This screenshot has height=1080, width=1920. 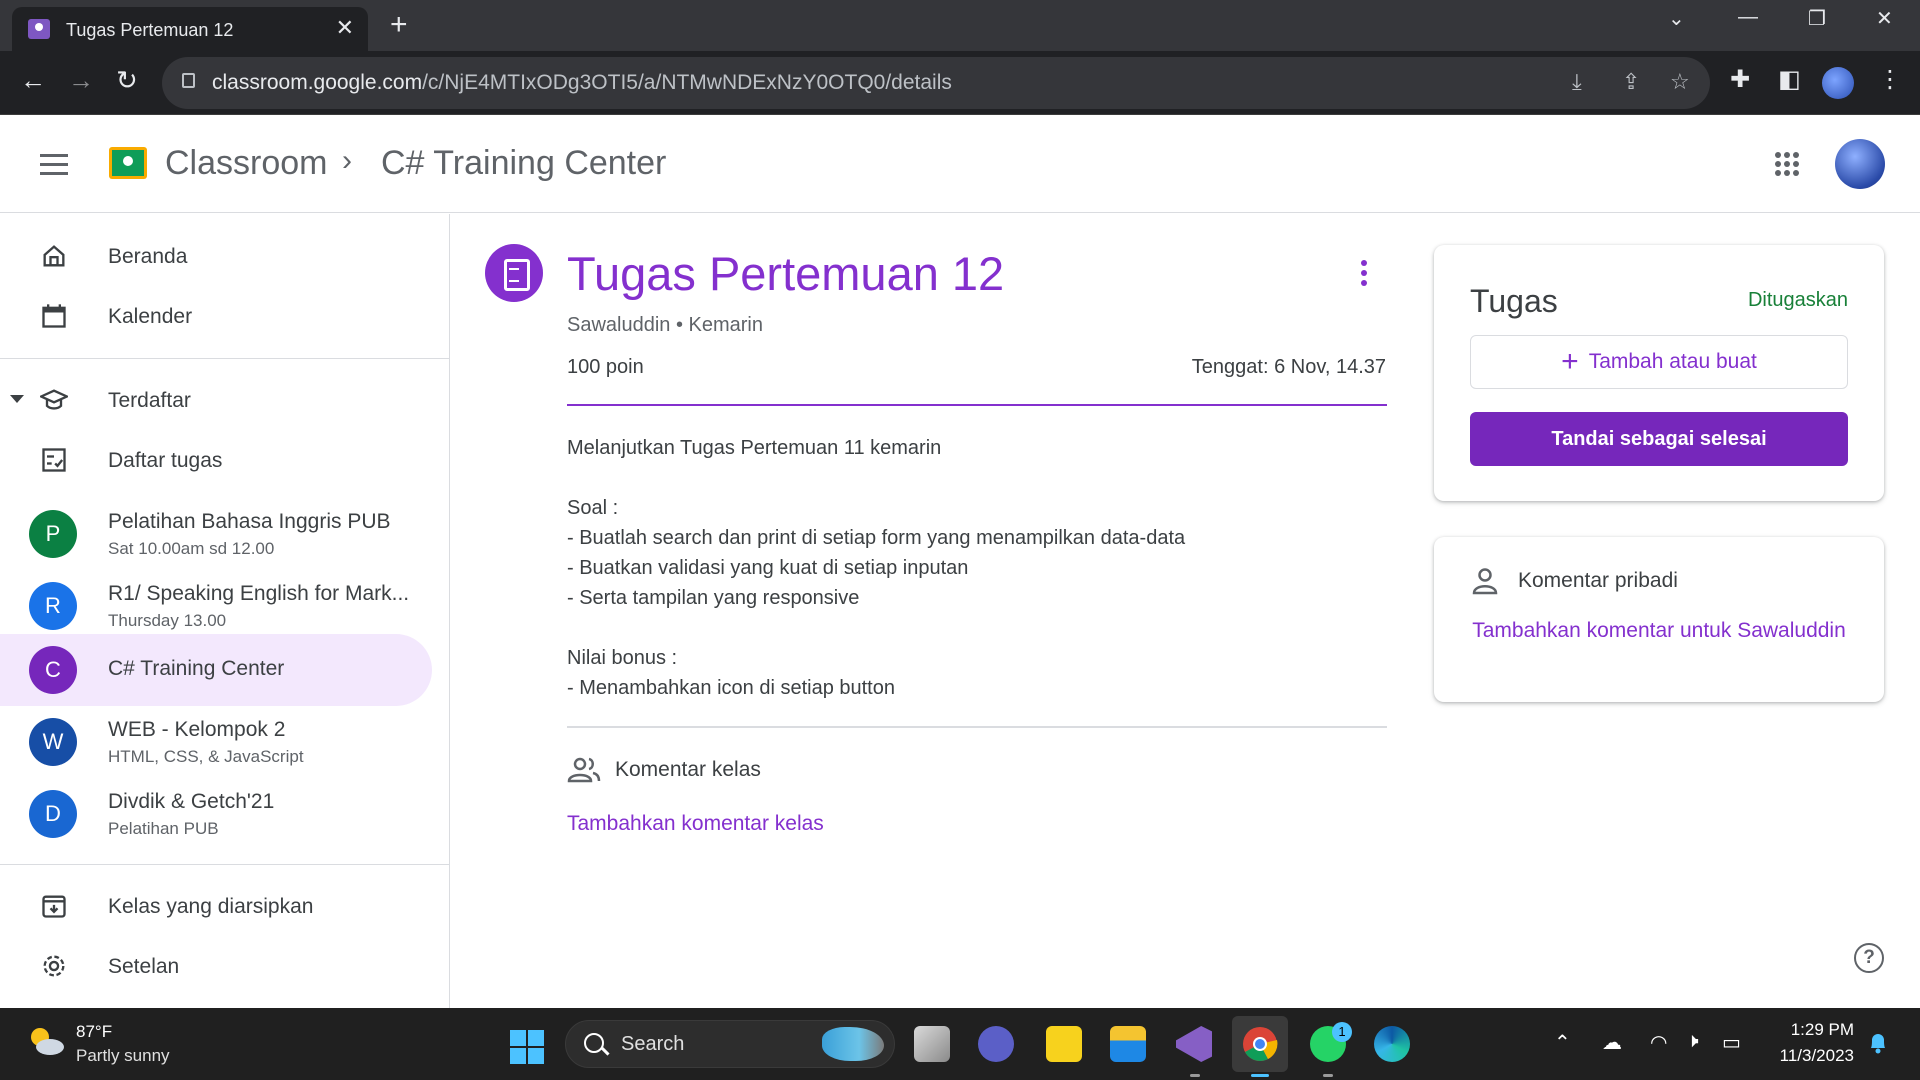 What do you see at coordinates (1748, 17) in the screenshot?
I see `minimize-icon: —` at bounding box center [1748, 17].